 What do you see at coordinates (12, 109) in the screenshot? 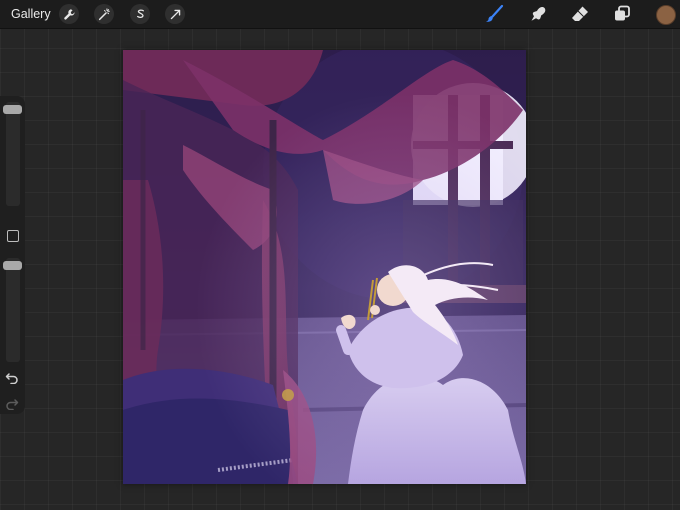
I see `brush-size-thumb` at bounding box center [12, 109].